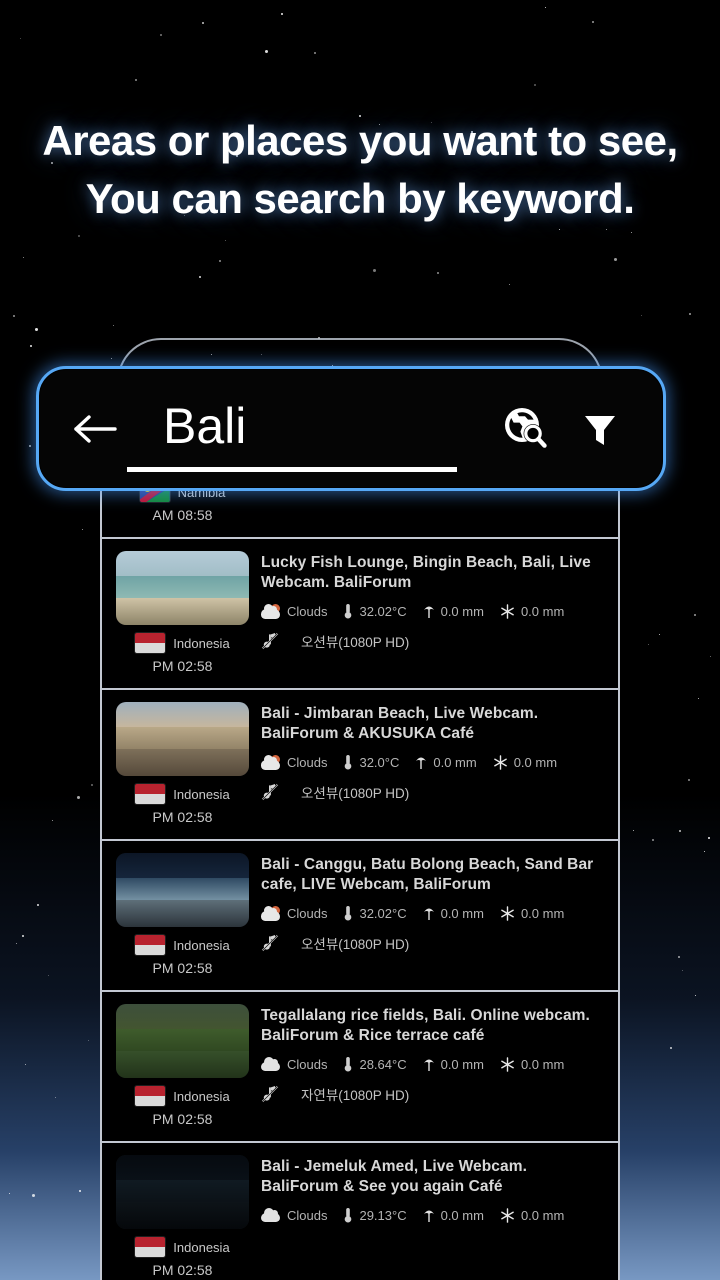  What do you see at coordinates (600, 429) in the screenshot?
I see `filter-button` at bounding box center [600, 429].